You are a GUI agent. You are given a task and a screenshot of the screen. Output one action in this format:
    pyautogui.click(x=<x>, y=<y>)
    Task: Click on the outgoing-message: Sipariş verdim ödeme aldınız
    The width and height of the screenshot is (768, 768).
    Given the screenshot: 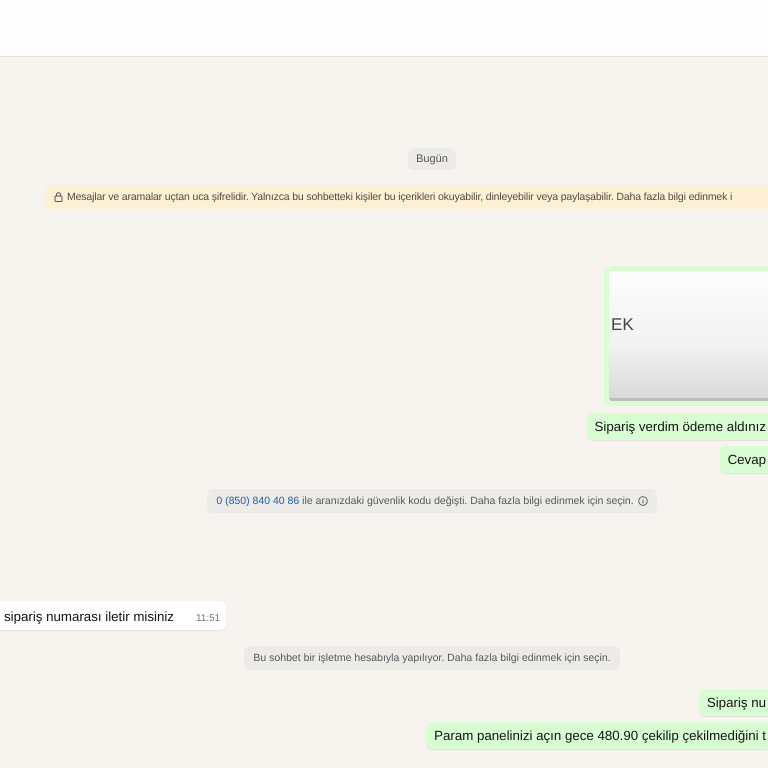 What is the action you would take?
    pyautogui.click(x=677, y=426)
    